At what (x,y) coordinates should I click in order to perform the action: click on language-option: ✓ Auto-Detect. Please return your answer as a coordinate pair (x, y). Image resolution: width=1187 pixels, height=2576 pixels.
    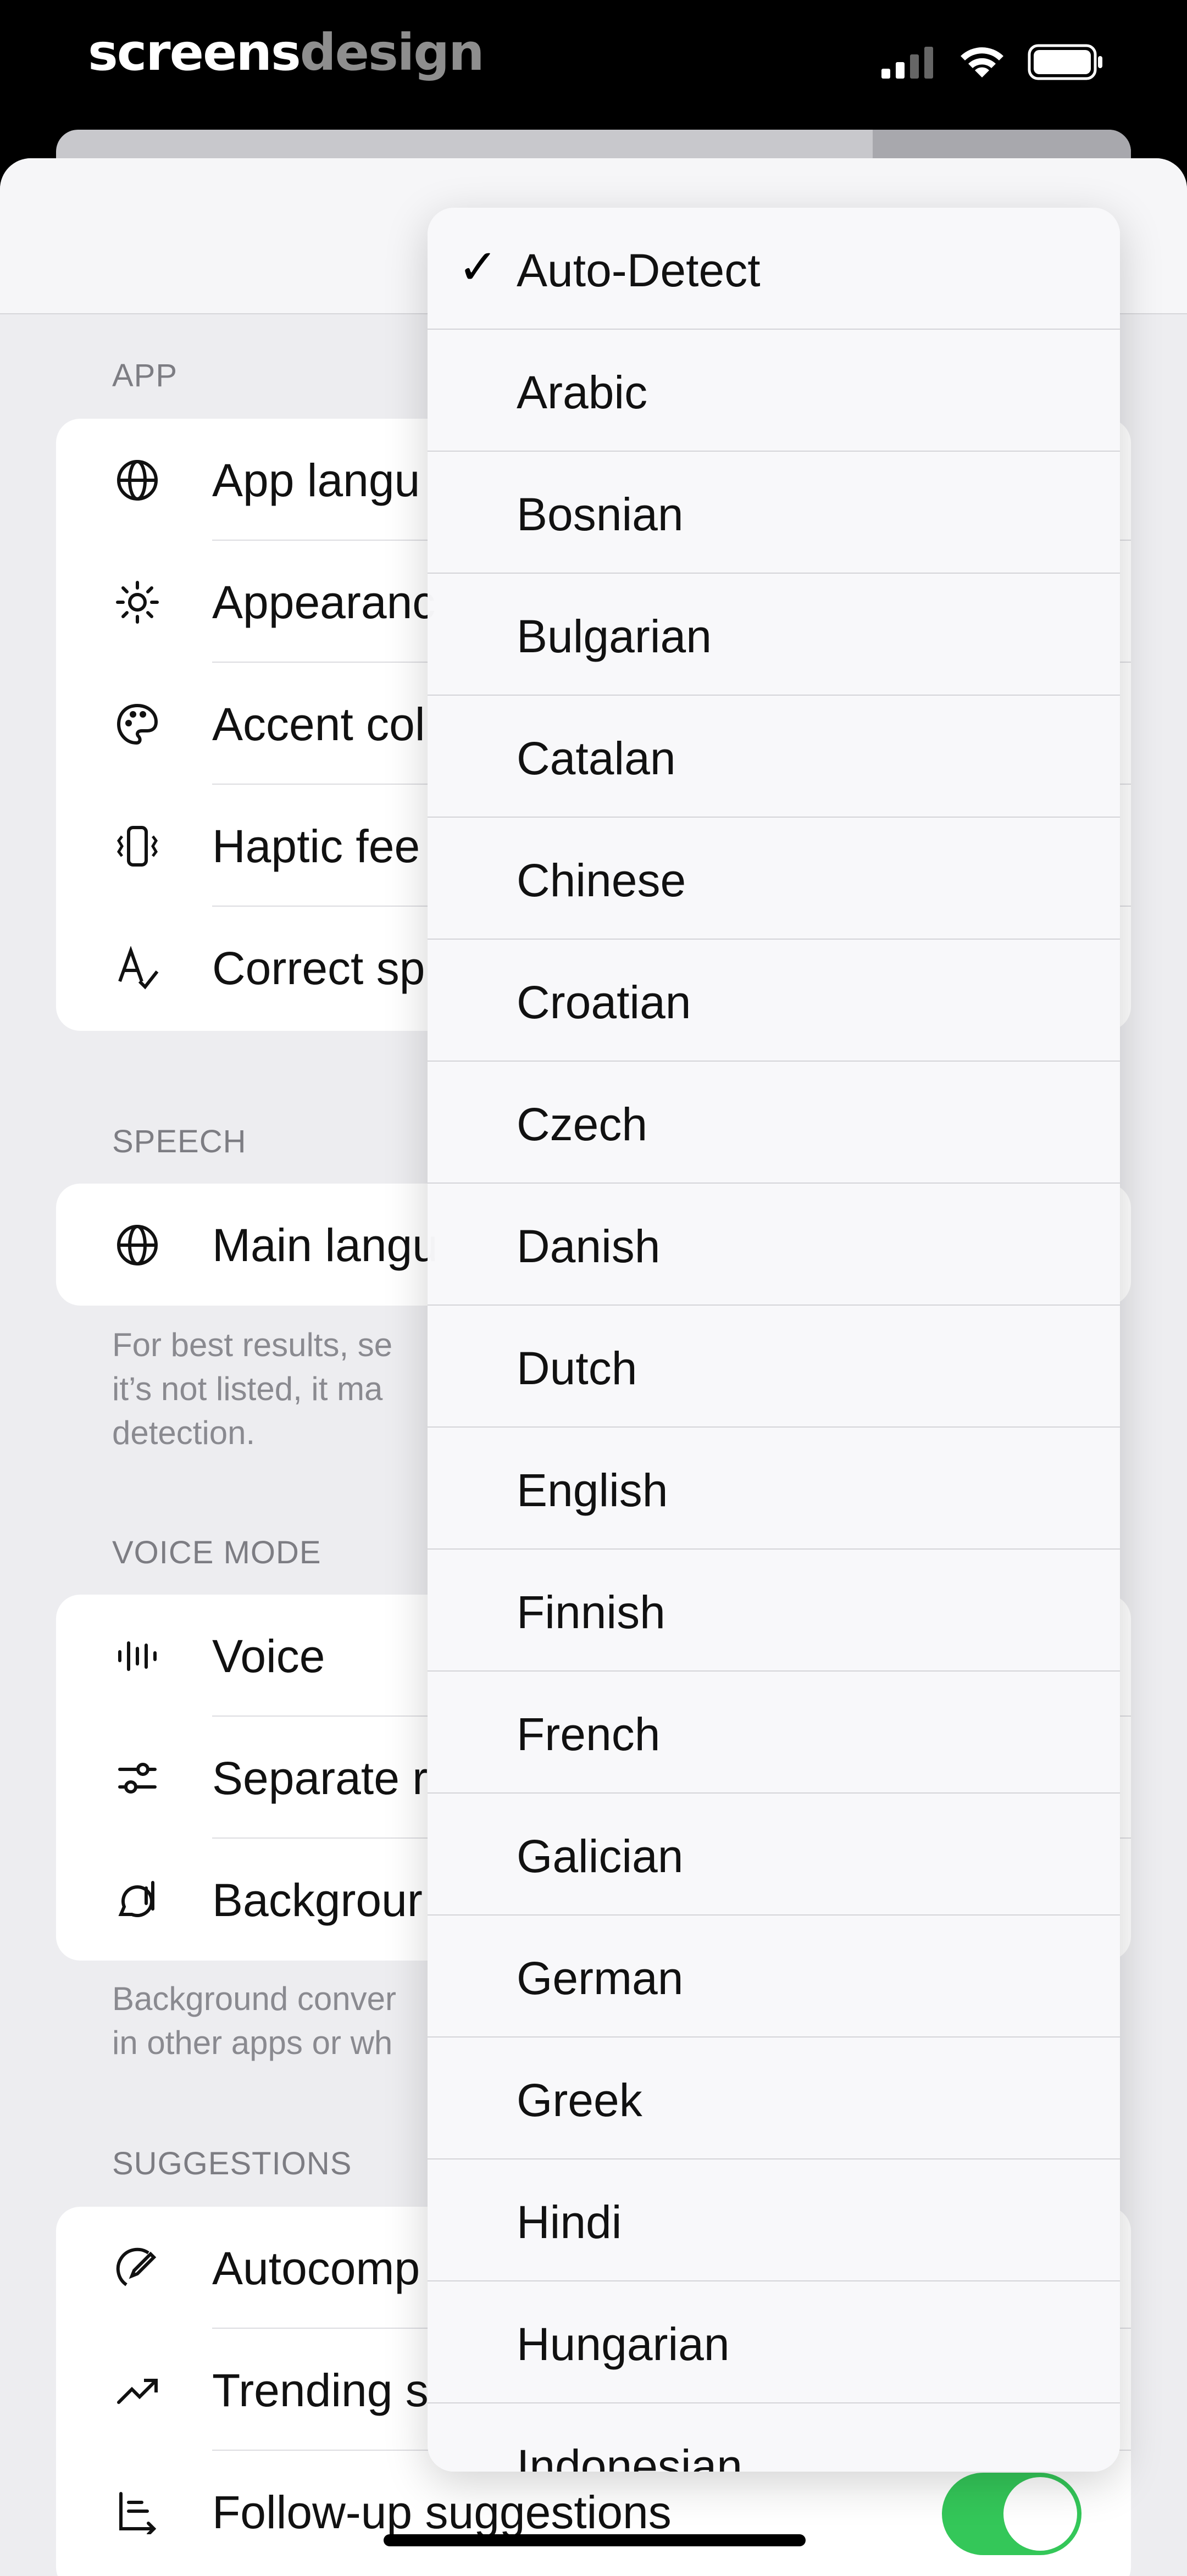
    Looking at the image, I should click on (774, 269).